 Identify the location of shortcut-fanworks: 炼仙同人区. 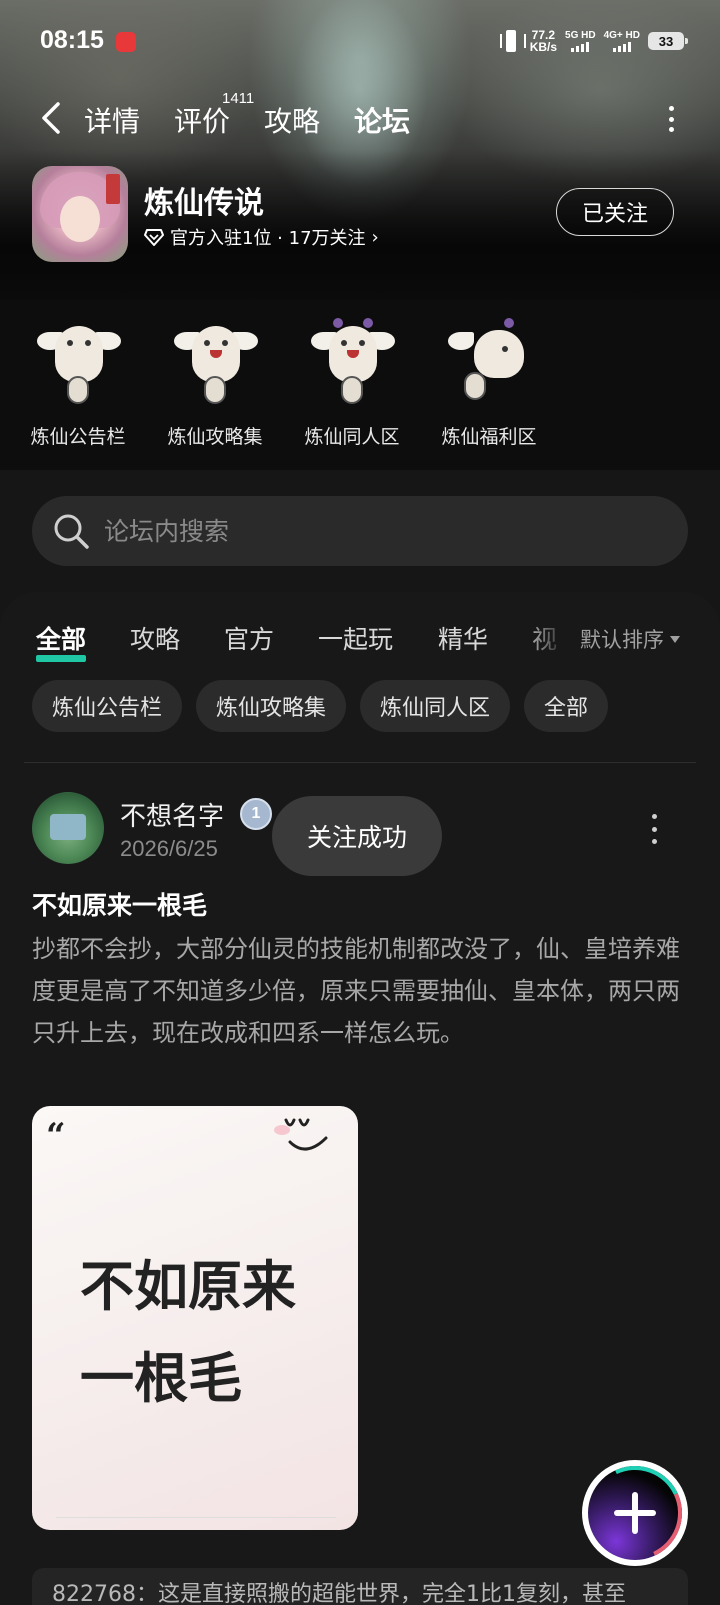
(352, 377).